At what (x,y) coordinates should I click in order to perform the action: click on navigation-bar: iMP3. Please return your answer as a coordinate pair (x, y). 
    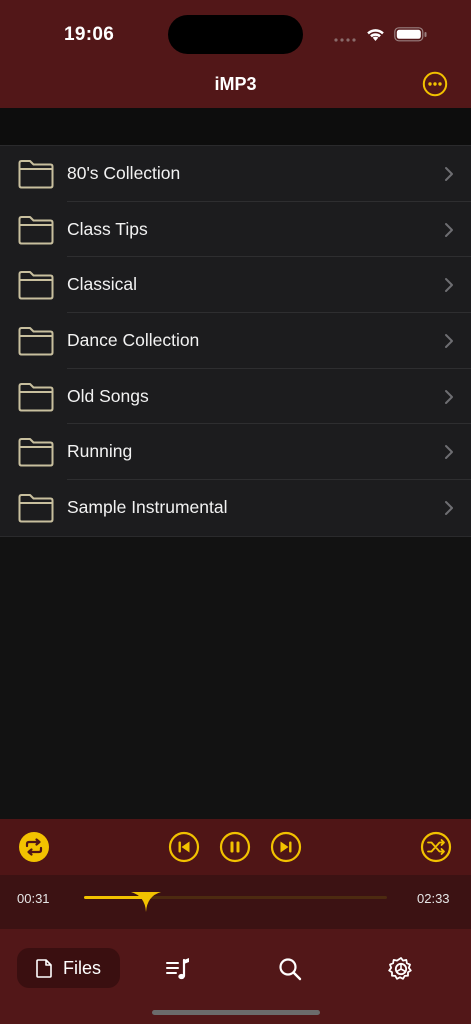
    Looking at the image, I should click on (235, 85).